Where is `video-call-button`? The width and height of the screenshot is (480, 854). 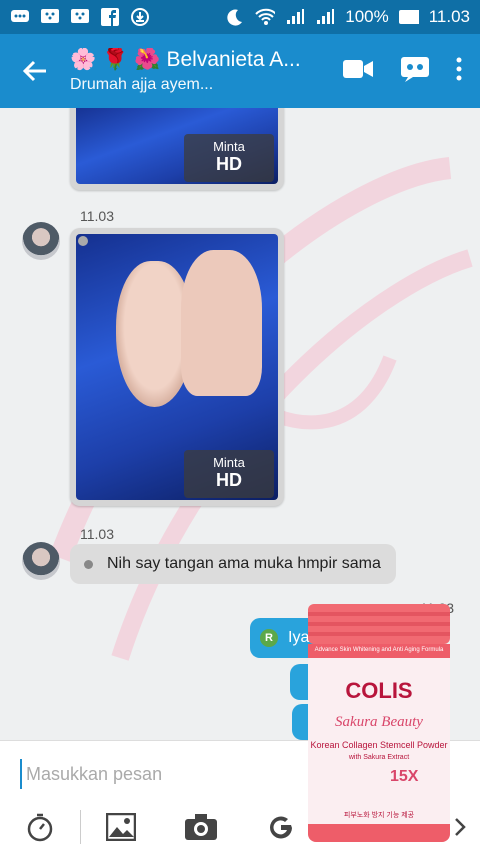
video-call-button is located at coordinates (358, 71).